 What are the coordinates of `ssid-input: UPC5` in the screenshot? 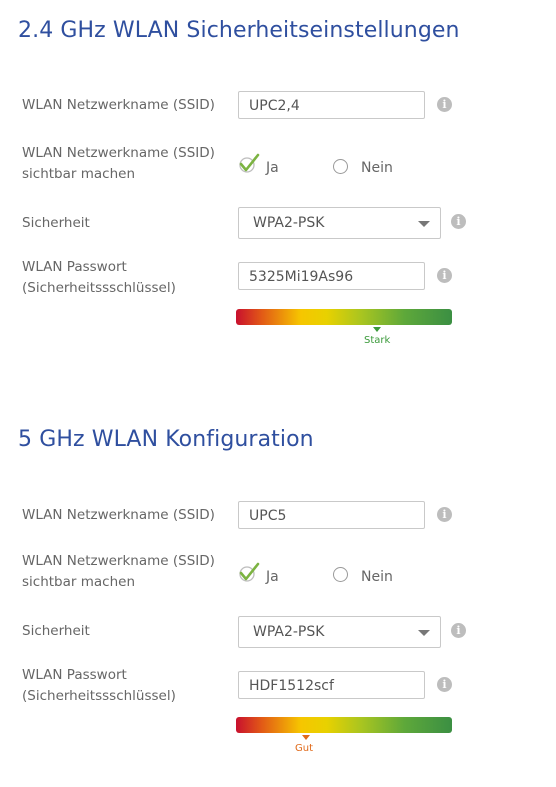 It's located at (331, 515).